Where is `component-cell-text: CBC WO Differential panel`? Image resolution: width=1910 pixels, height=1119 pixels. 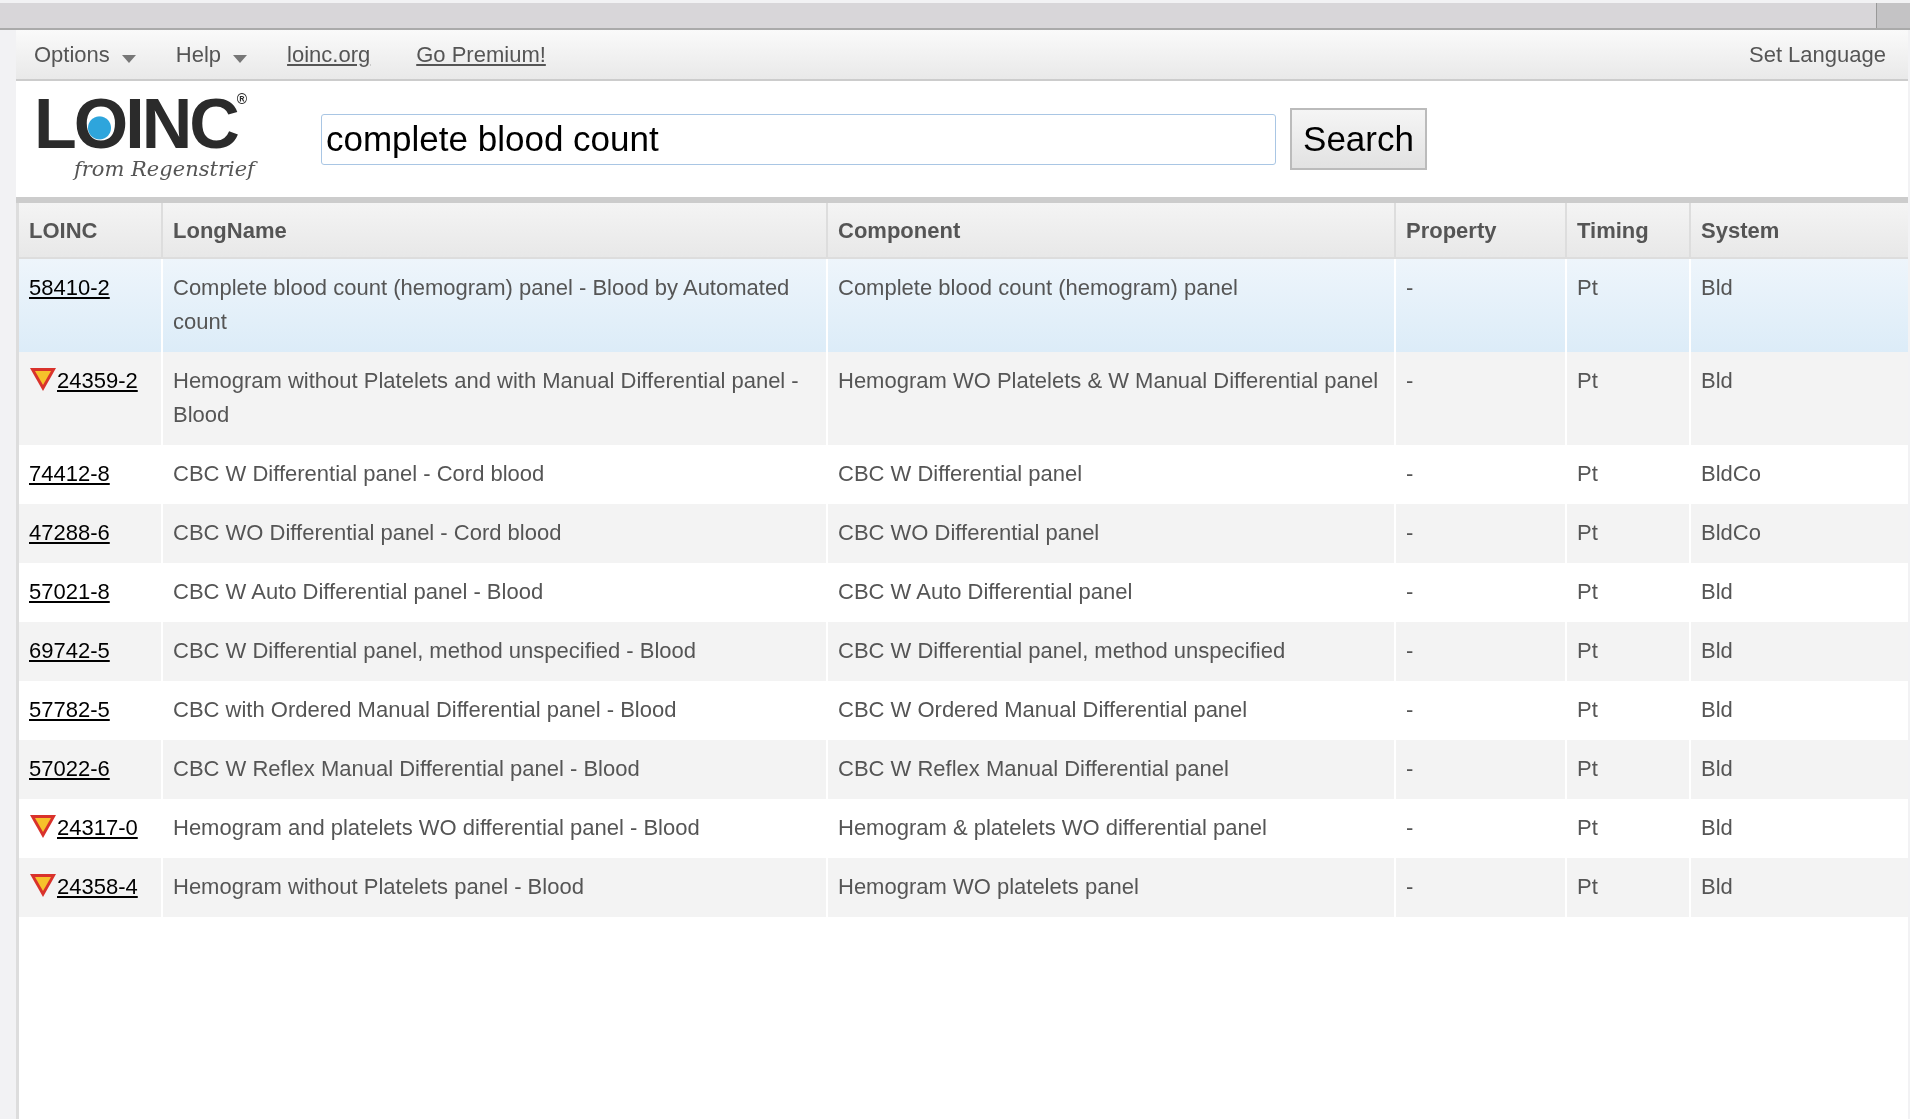
component-cell-text: CBC WO Differential panel is located at coordinates (969, 533).